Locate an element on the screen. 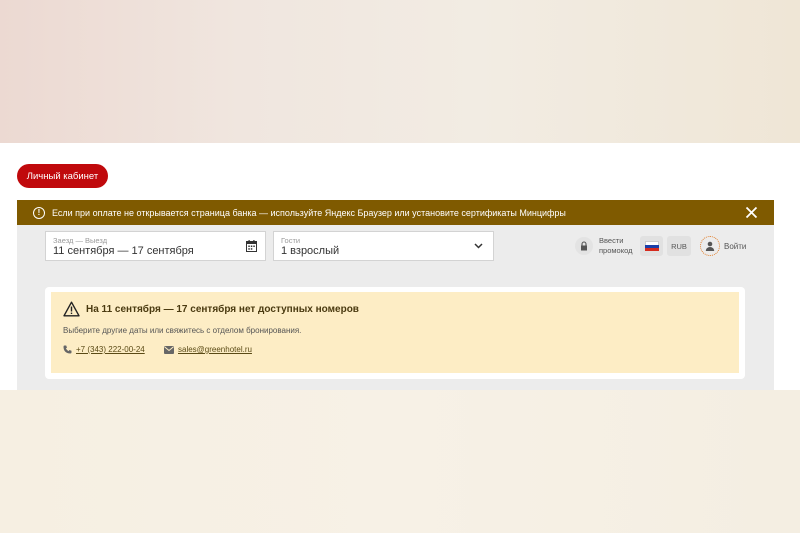 This screenshot has height=533, width=800. phone-link: +7 (343) 222-00-24 is located at coordinates (104, 349).